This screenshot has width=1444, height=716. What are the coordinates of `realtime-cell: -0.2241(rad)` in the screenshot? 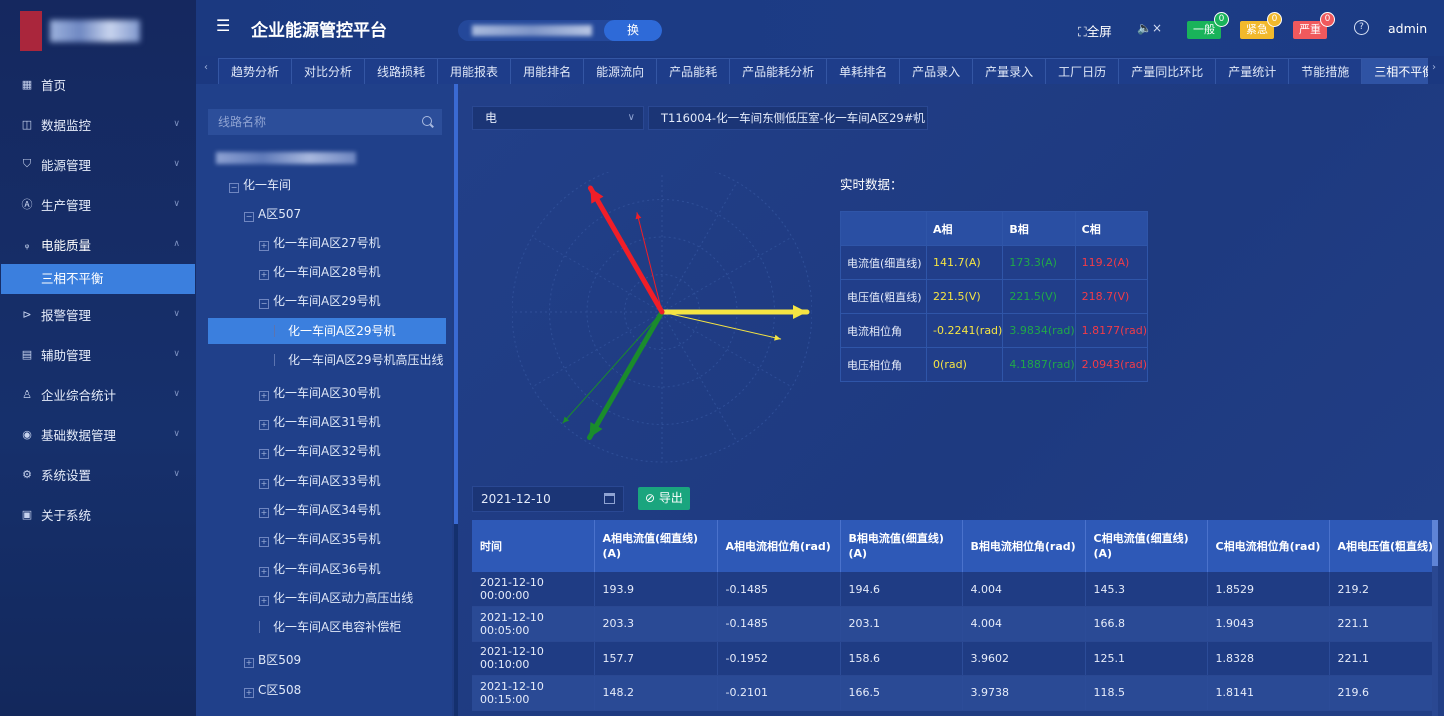 It's located at (965, 330).